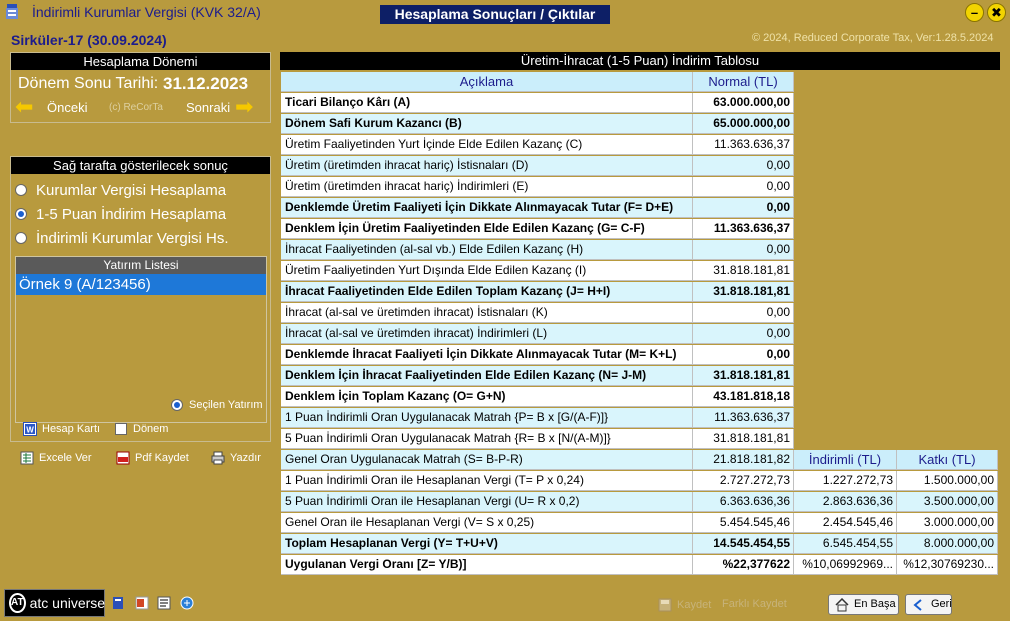  I want to click on table-row-normal-value: 5.454.545,46, so click(743, 523).